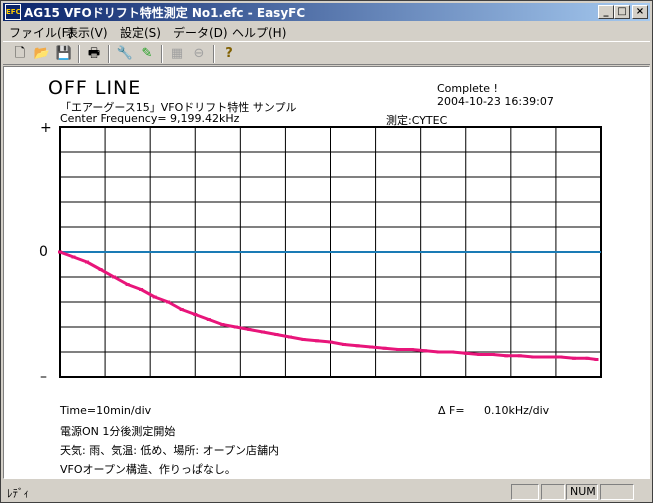 The image size is (653, 503). I want to click on menu-help: ヘルプ(H), so click(259, 32).